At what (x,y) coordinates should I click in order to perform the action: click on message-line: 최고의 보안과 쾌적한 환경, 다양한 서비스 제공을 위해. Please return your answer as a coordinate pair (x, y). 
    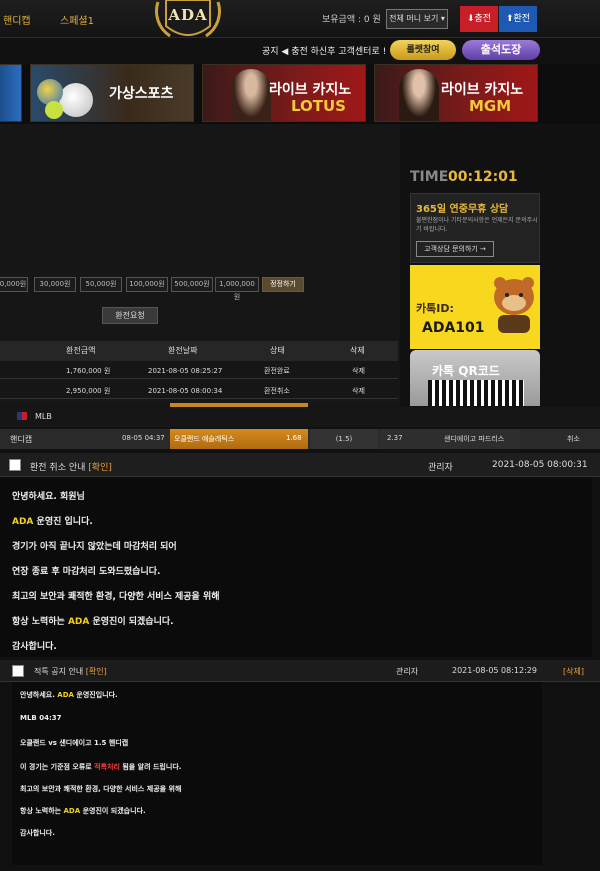
    Looking at the image, I should click on (101, 789).